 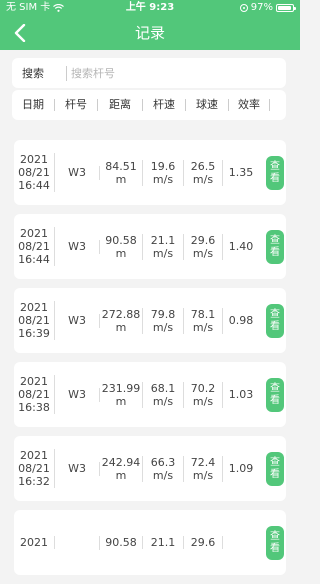 I want to click on record-club-speed-value: 68.1, so click(x=163, y=388).